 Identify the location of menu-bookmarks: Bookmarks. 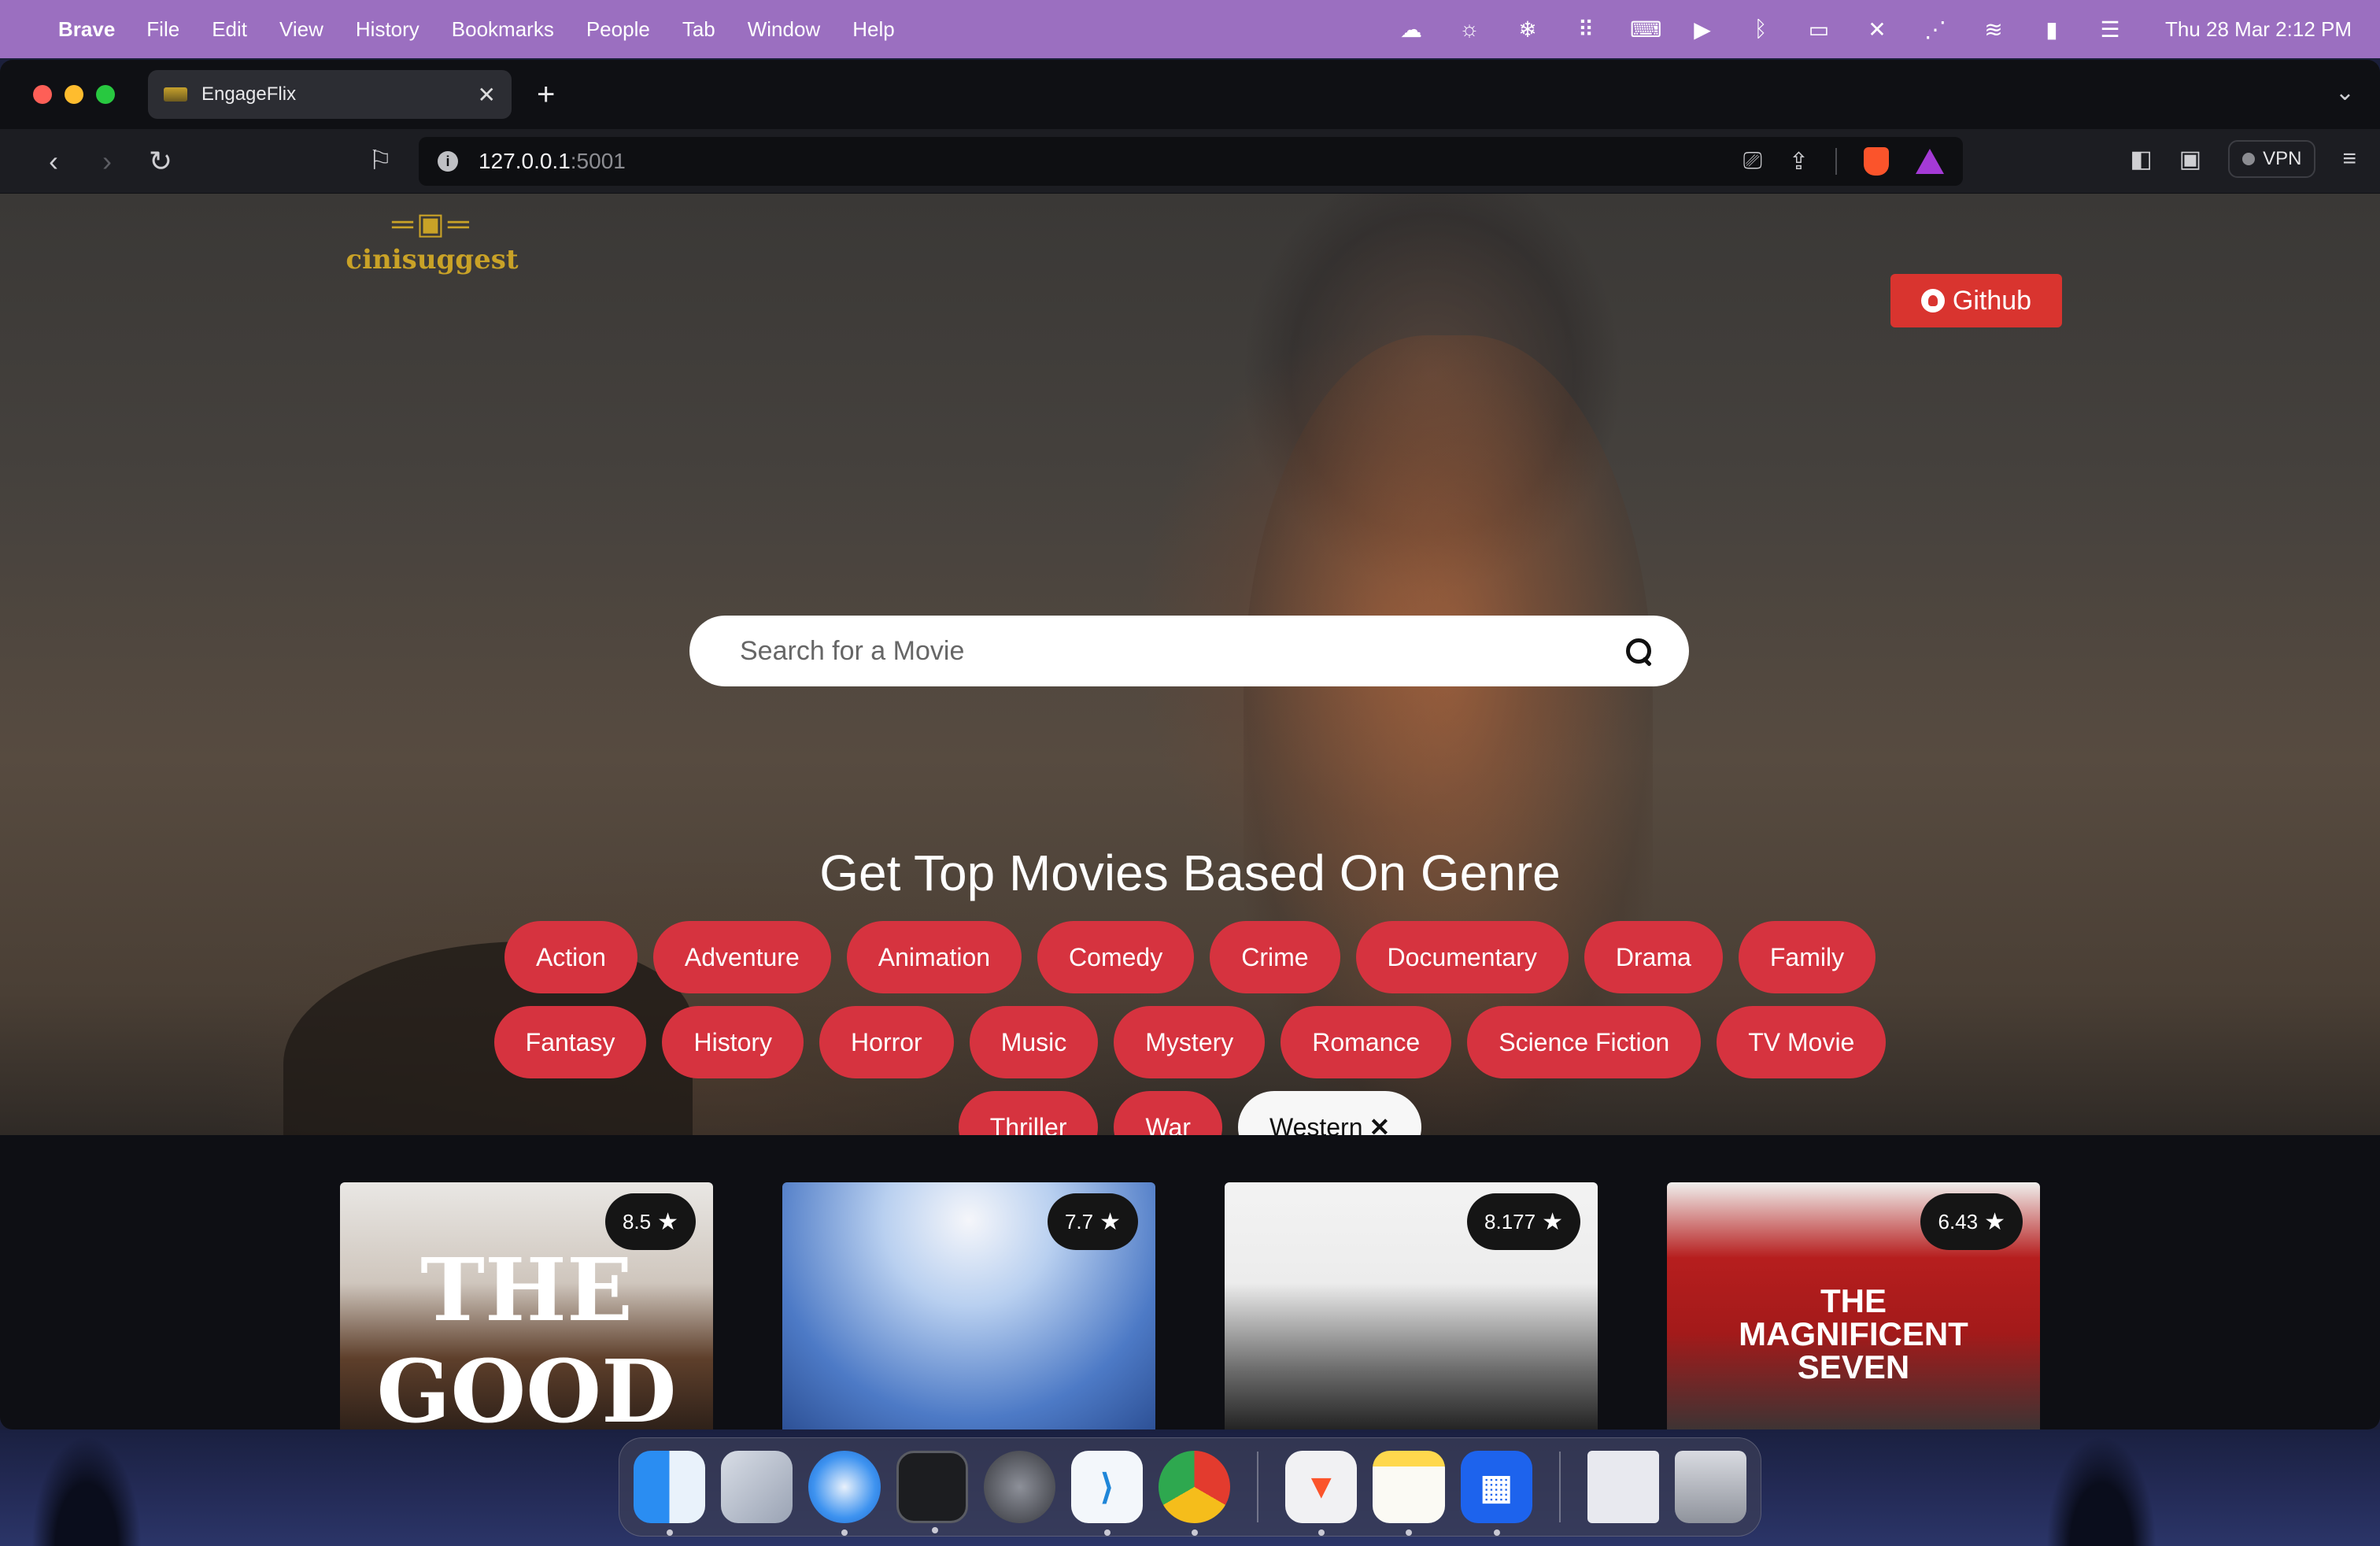
(503, 29).